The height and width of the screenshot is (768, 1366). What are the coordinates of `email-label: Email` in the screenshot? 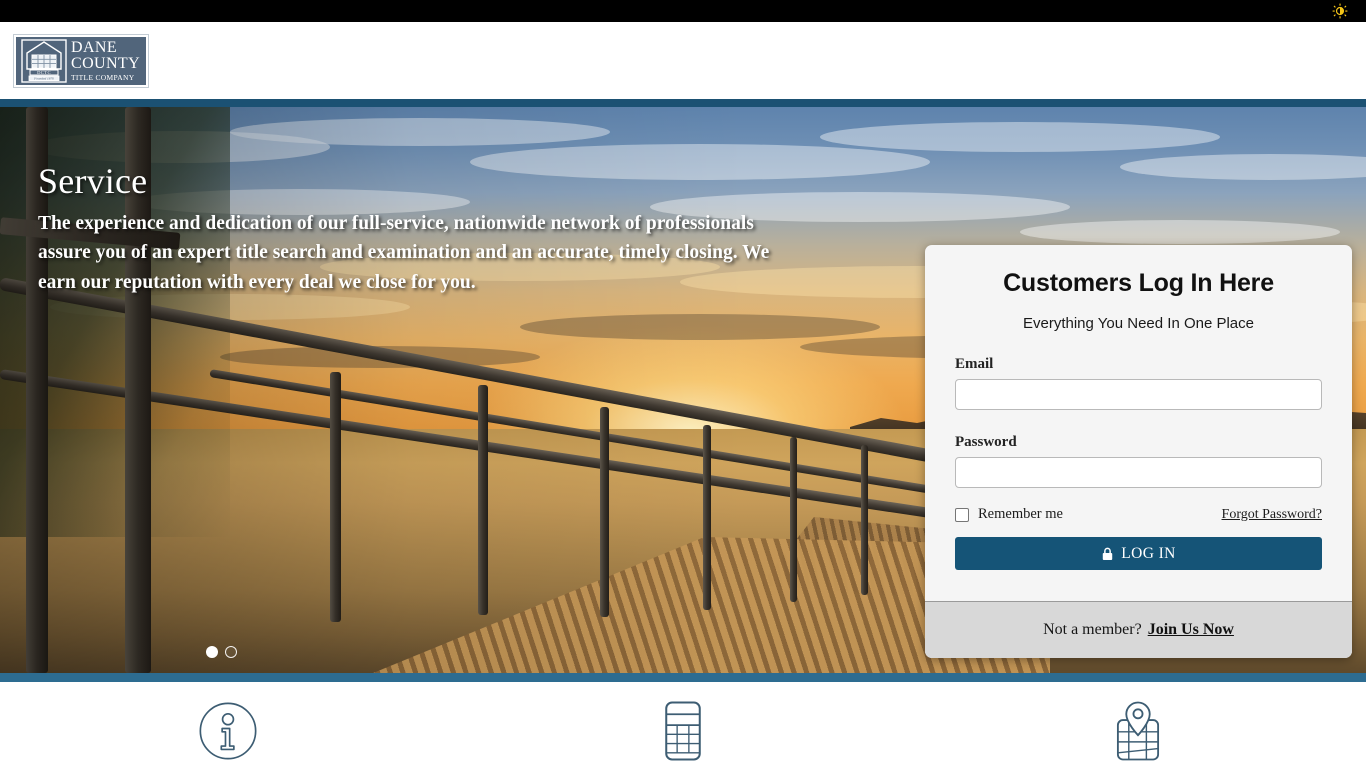 It's located at (974, 364).